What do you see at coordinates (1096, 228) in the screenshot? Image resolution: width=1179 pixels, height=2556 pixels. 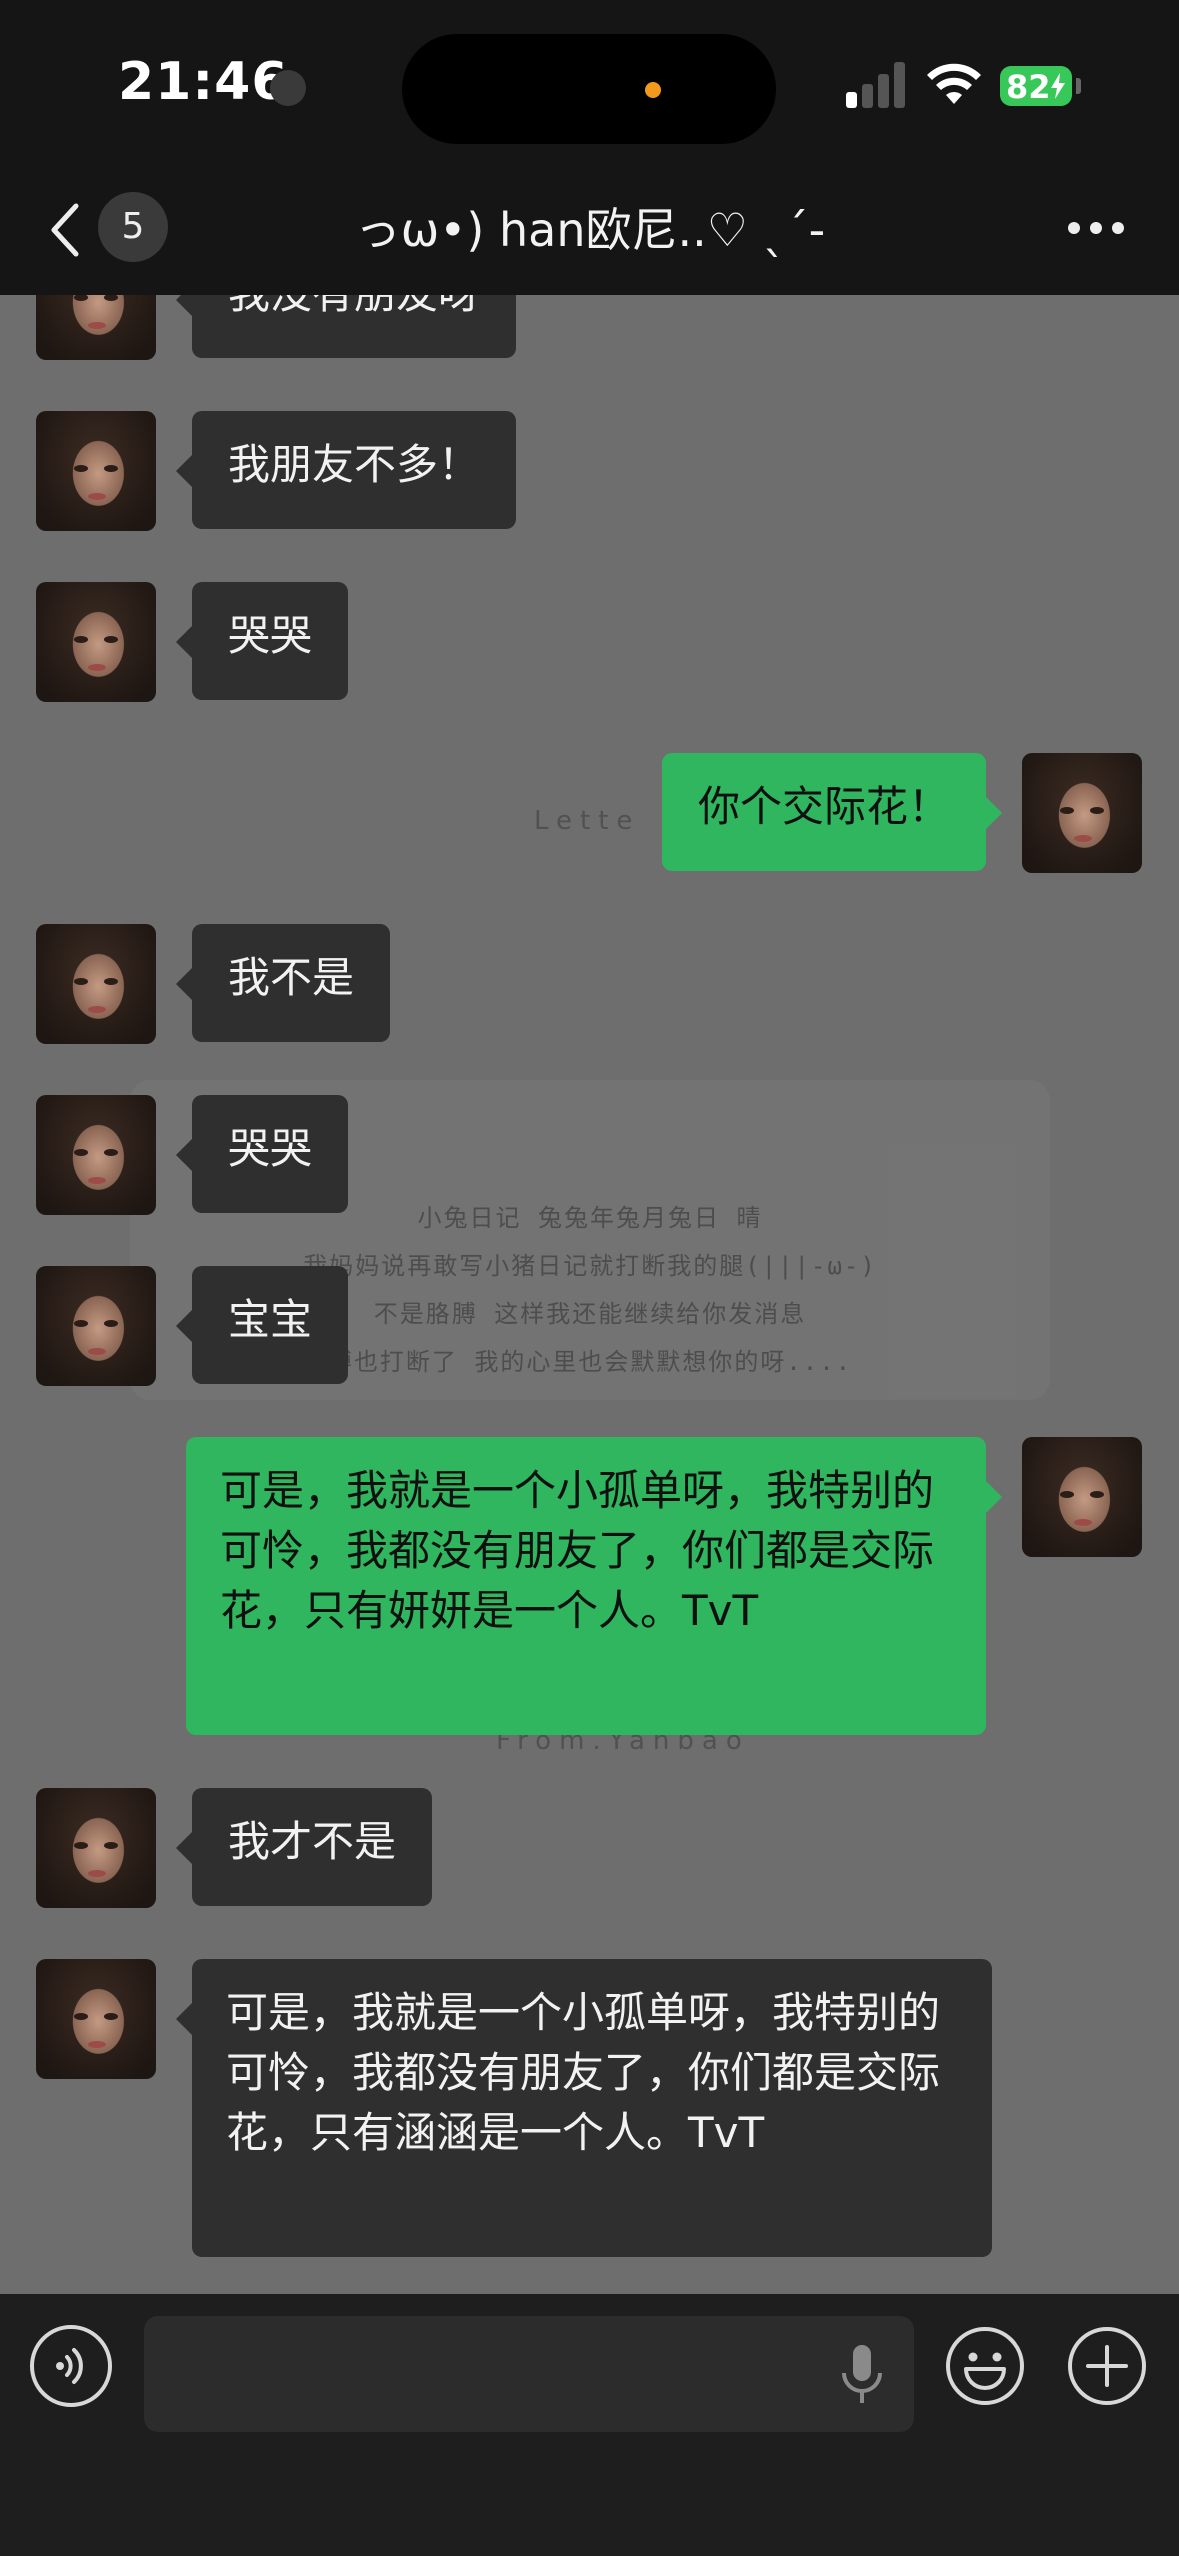 I see `more-options-icon` at bounding box center [1096, 228].